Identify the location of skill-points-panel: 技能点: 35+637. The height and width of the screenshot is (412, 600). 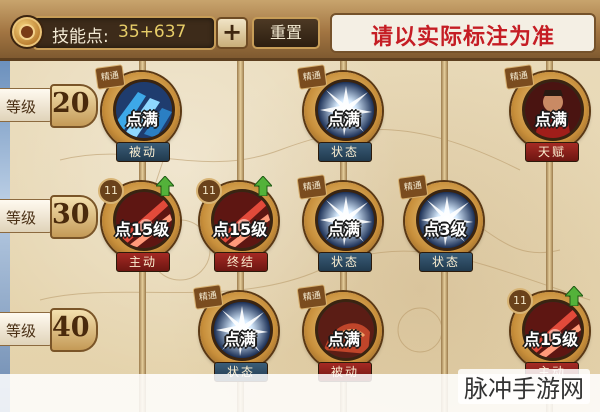
(124, 33).